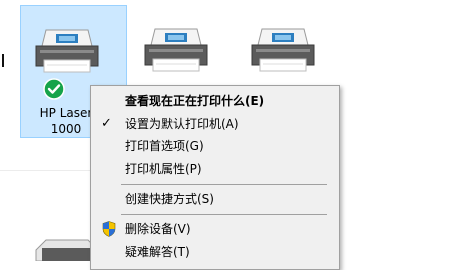 Image resolution: width=453 pixels, height=270 pixels. What do you see at coordinates (169, 199) in the screenshot?
I see `menu-item-label: 创建快捷方式(S)` at bounding box center [169, 199].